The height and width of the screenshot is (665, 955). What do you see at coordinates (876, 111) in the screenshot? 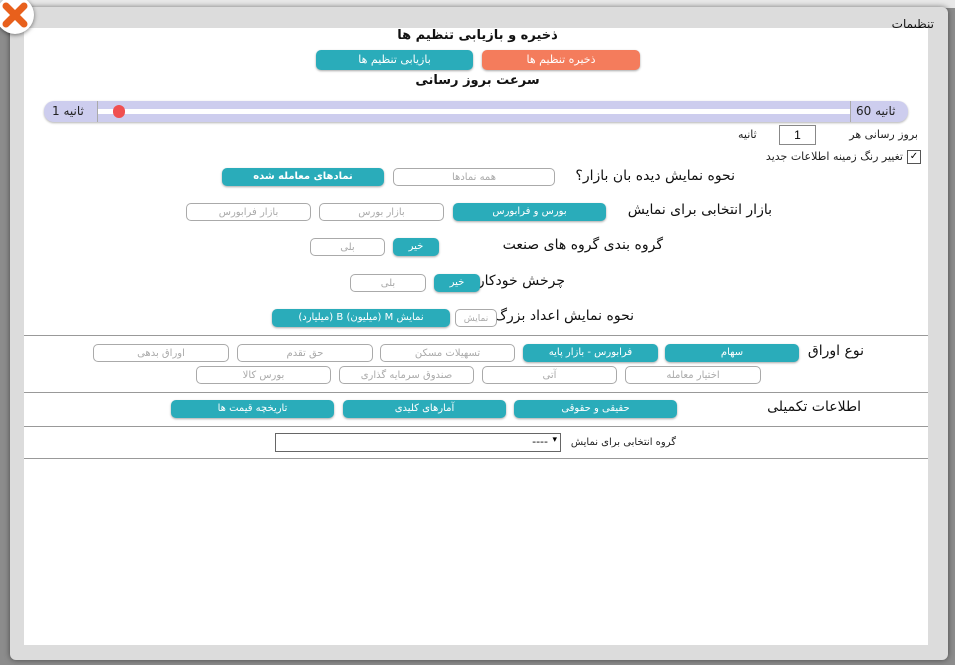
I see `slider-max-label: ثانیه 60` at bounding box center [876, 111].